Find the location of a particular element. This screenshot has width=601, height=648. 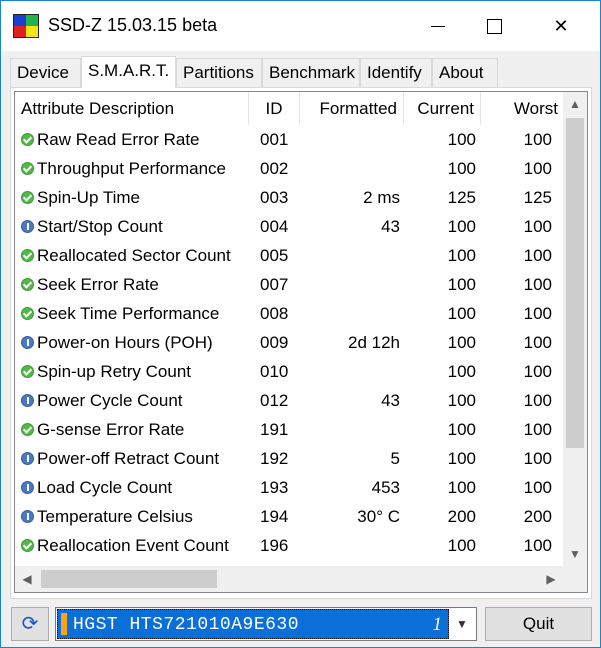

refresh-button: ⟳ is located at coordinates (30, 624).